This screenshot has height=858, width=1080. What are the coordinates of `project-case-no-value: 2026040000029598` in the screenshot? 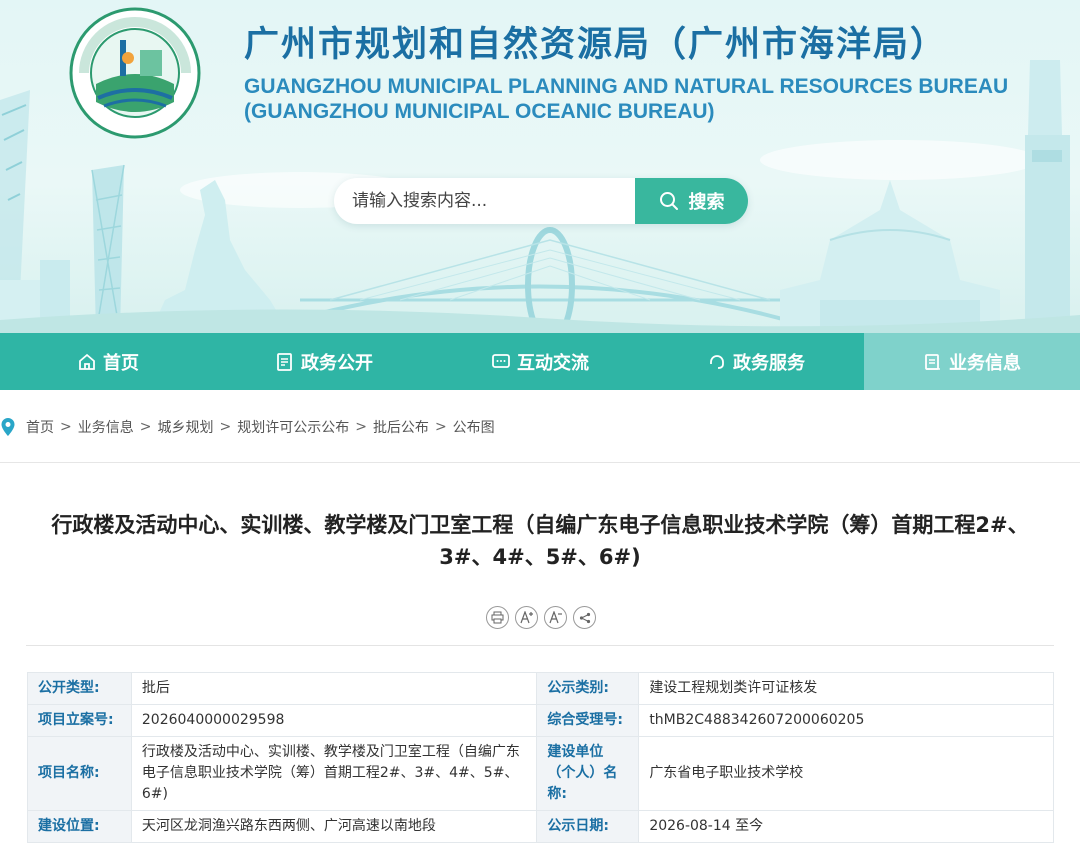 It's located at (334, 720).